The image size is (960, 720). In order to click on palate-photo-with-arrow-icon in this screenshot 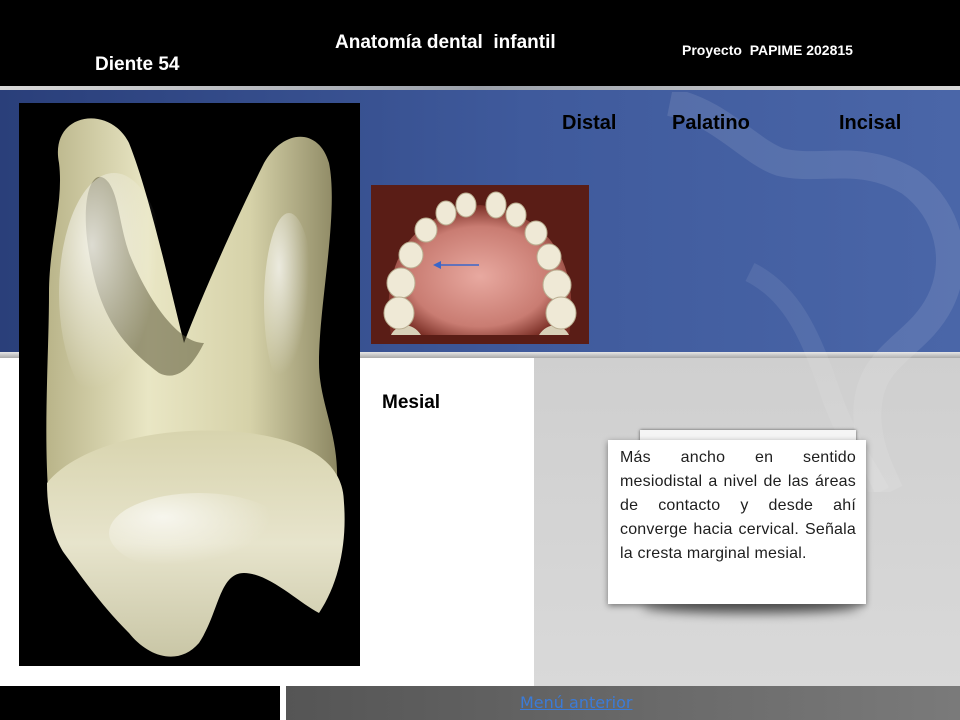, I will do `click(480, 264)`.